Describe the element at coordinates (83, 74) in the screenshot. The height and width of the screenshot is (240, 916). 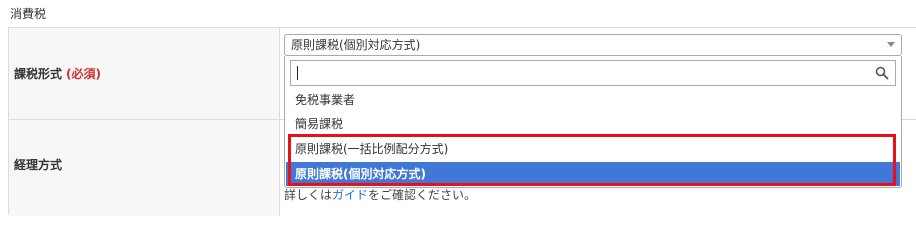
I see `required-badge: (必須)` at that location.